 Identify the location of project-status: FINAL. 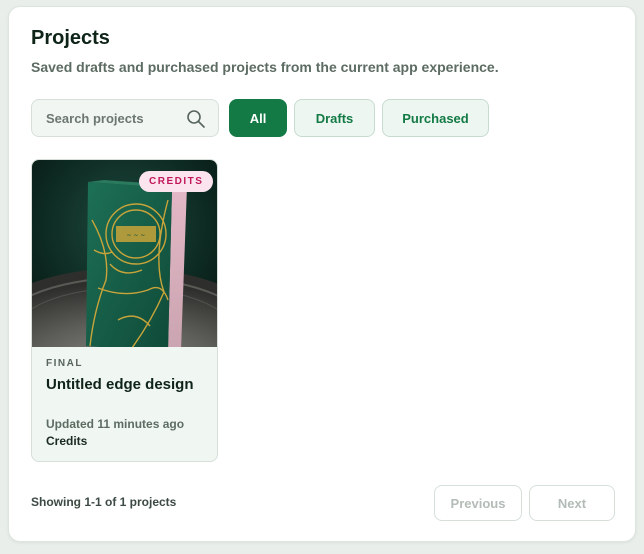
(64, 363).